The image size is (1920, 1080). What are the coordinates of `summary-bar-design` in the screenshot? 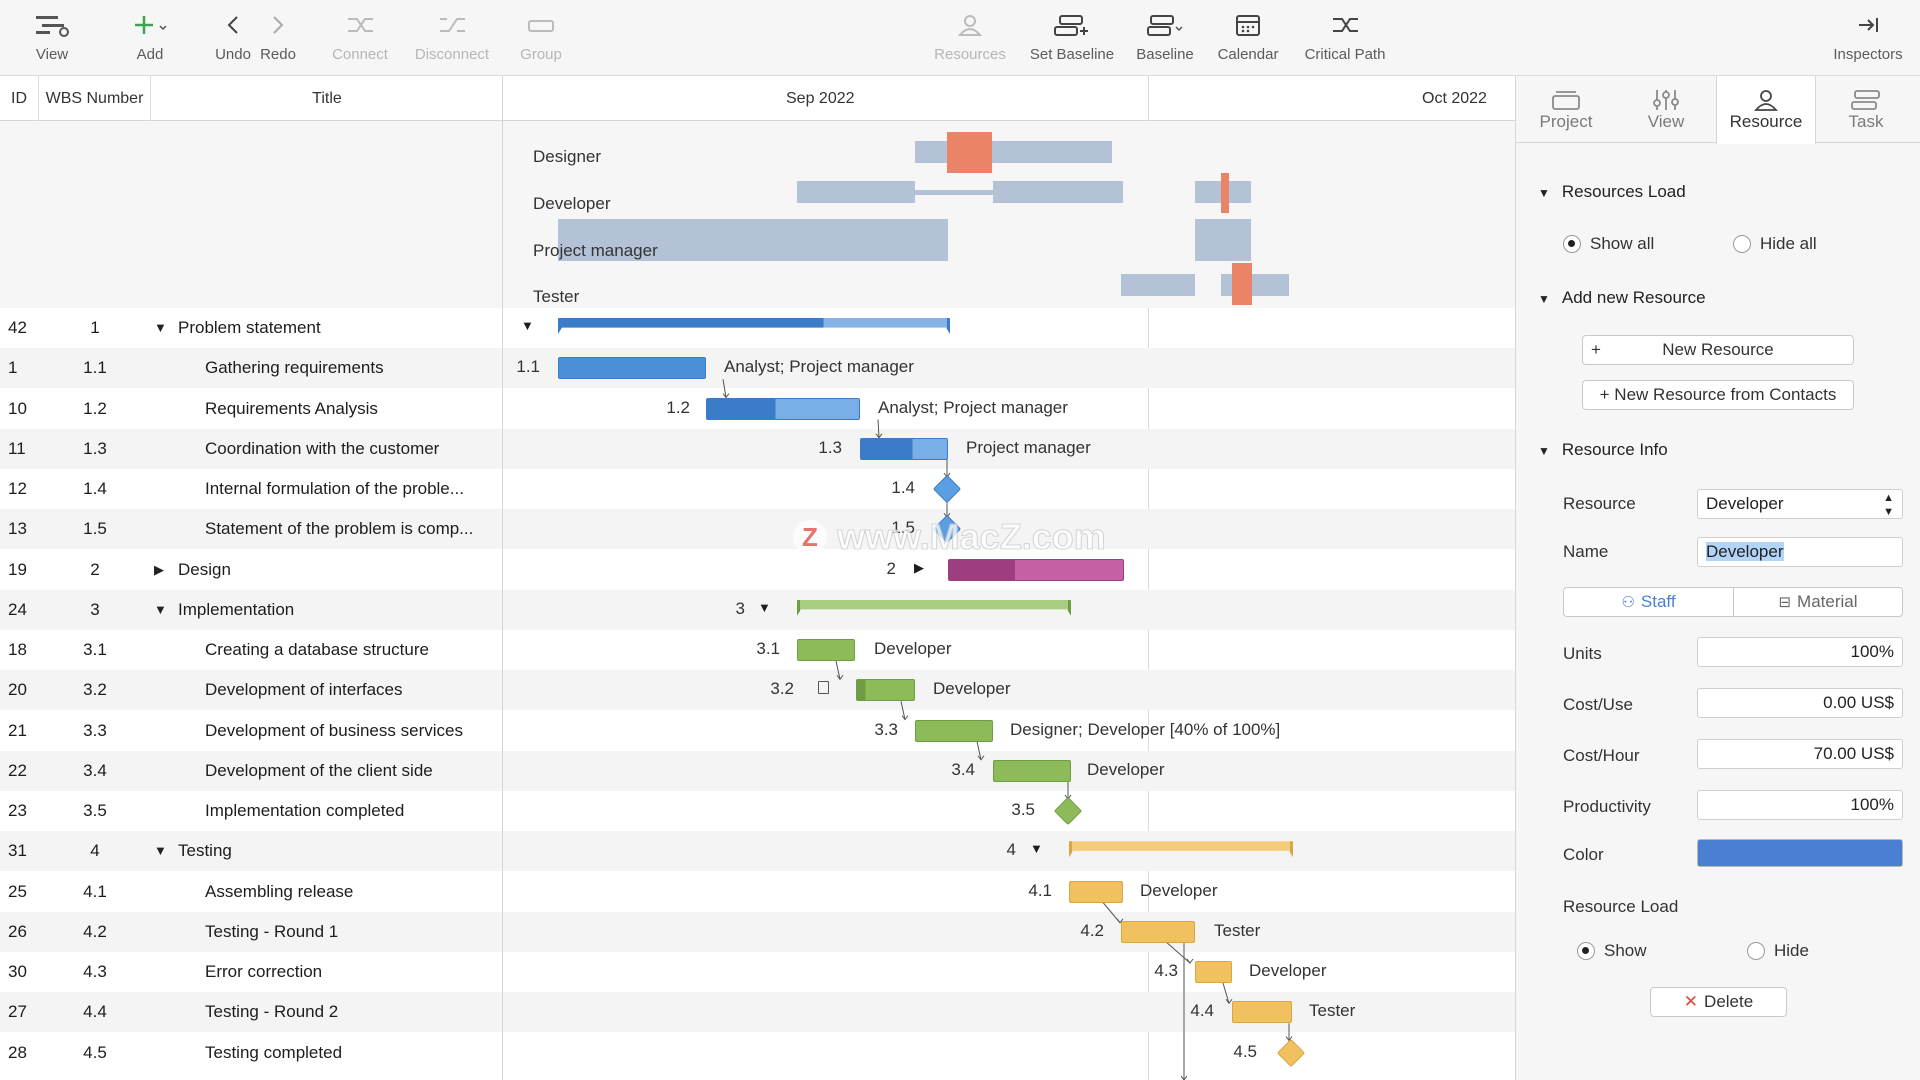 It's located at (1036, 569).